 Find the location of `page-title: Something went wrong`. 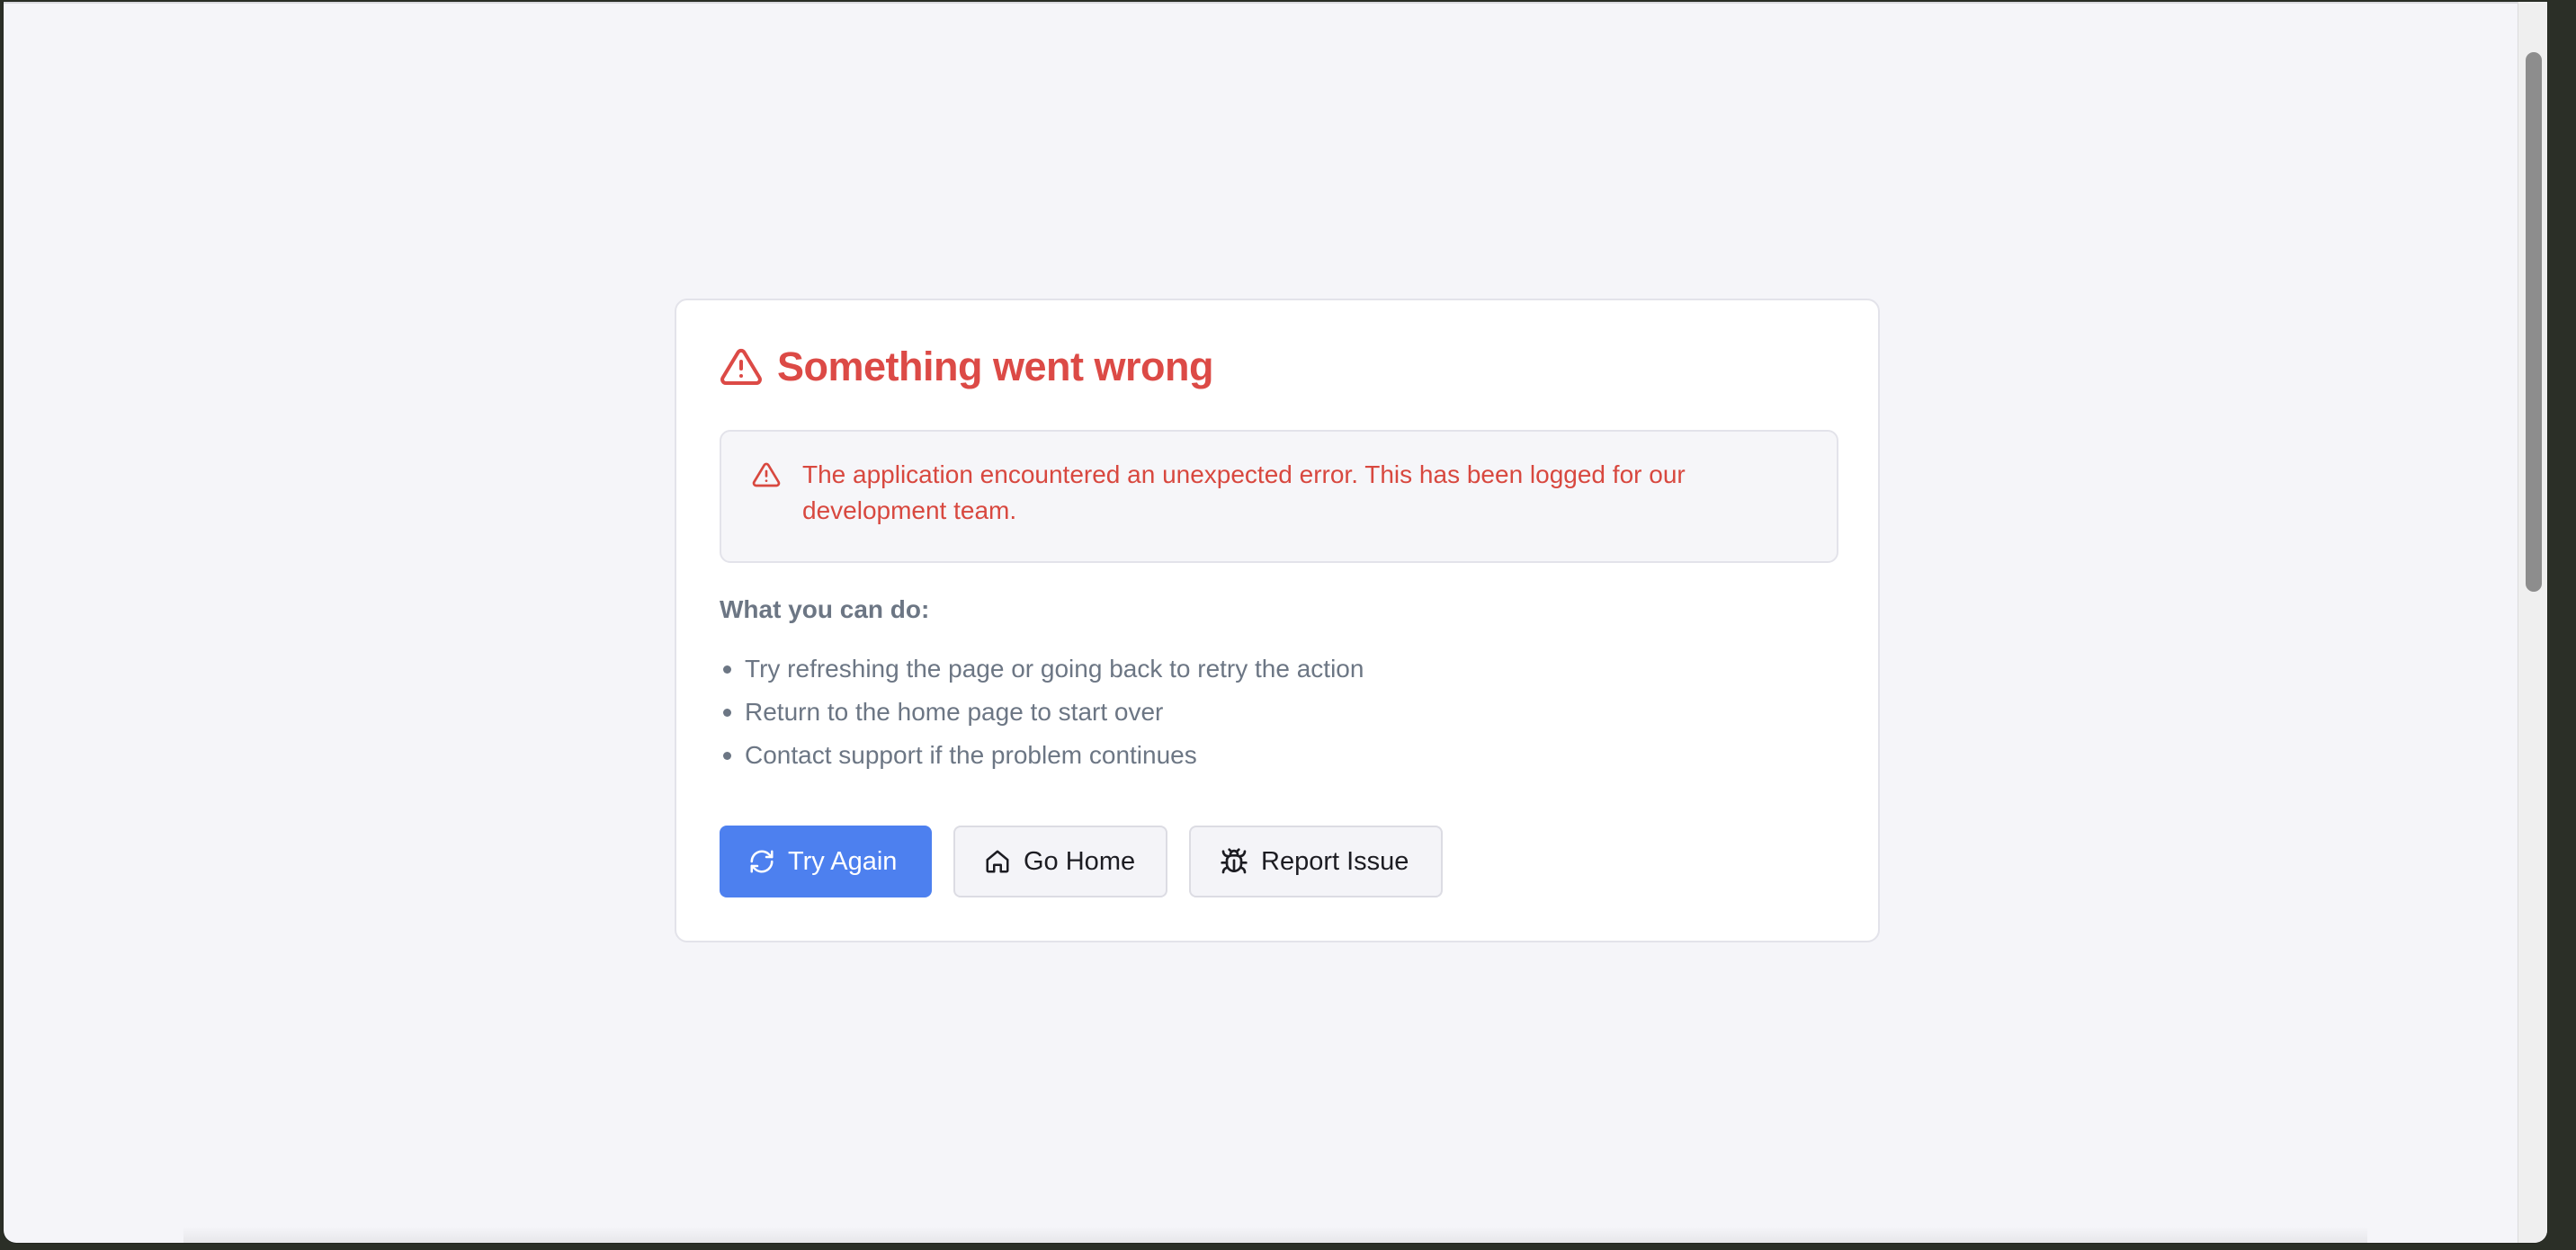

page-title: Something went wrong is located at coordinates (995, 367).